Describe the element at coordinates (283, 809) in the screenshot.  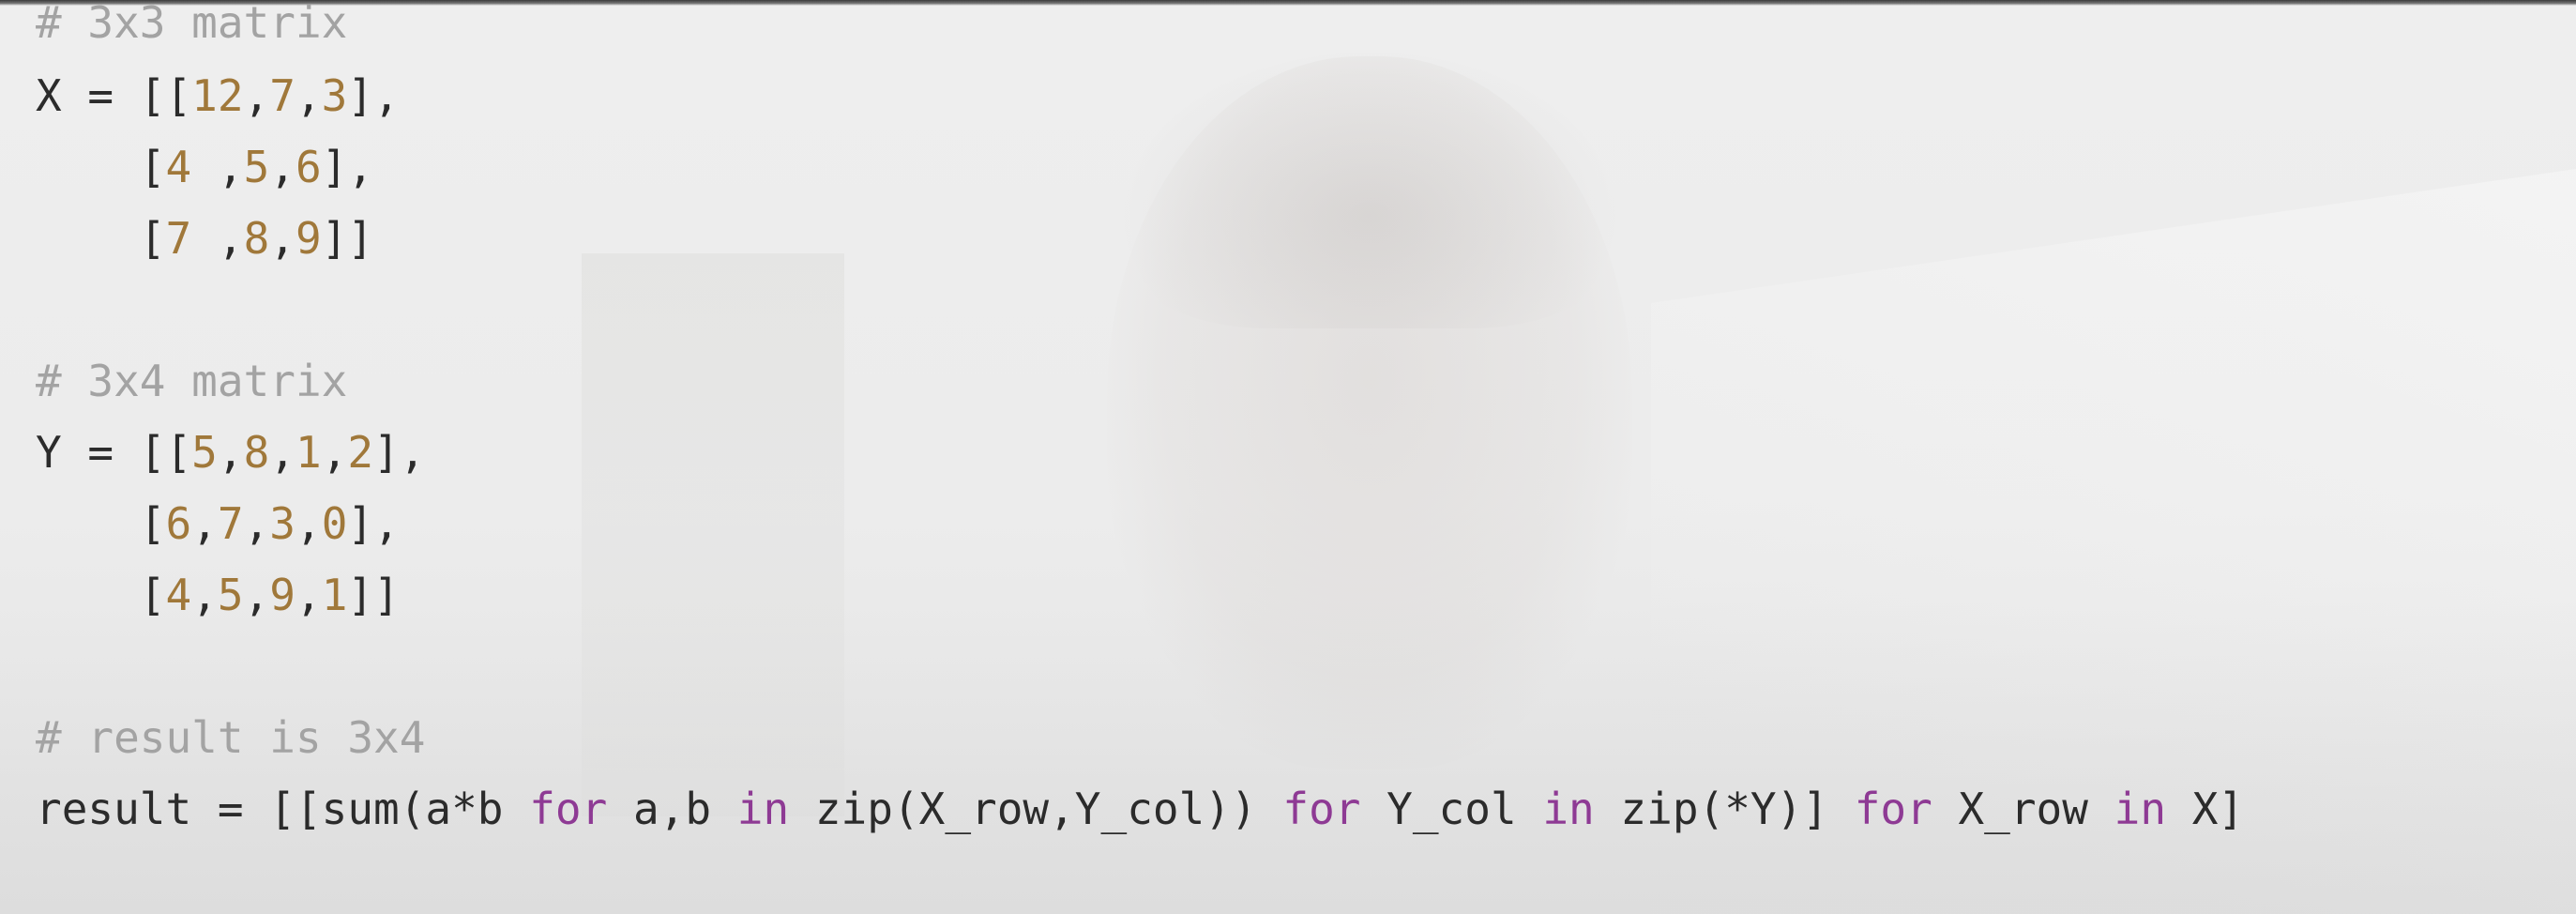
I see `code-text: result = [[sum(a*b` at that location.